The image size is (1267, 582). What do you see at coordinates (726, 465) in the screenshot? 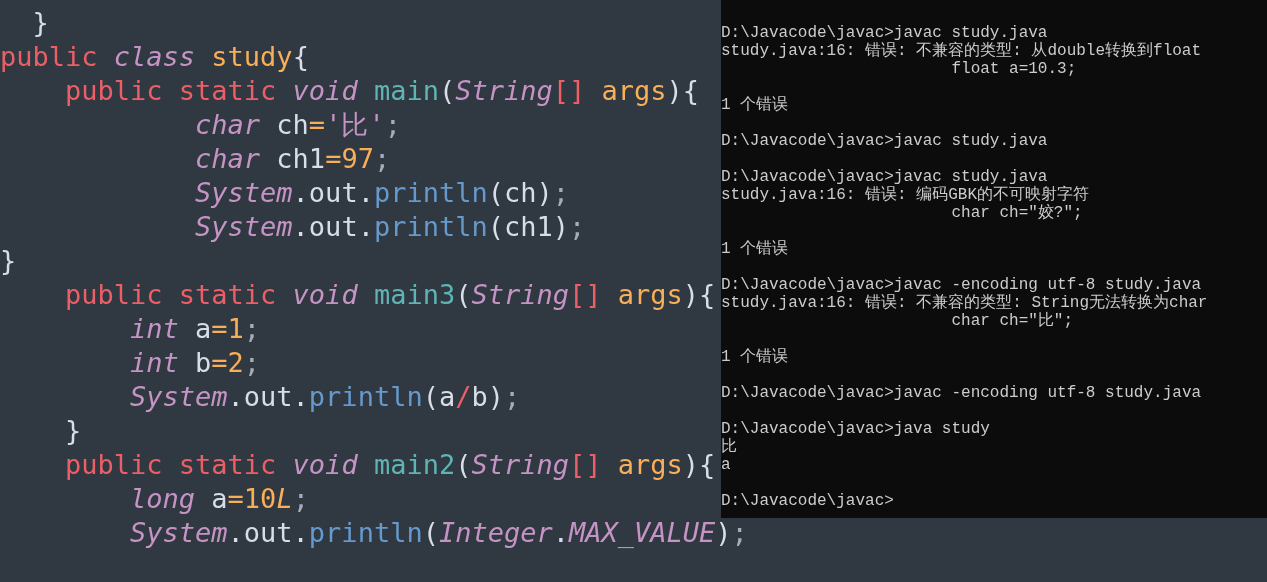
I see `terminal-line: a` at bounding box center [726, 465].